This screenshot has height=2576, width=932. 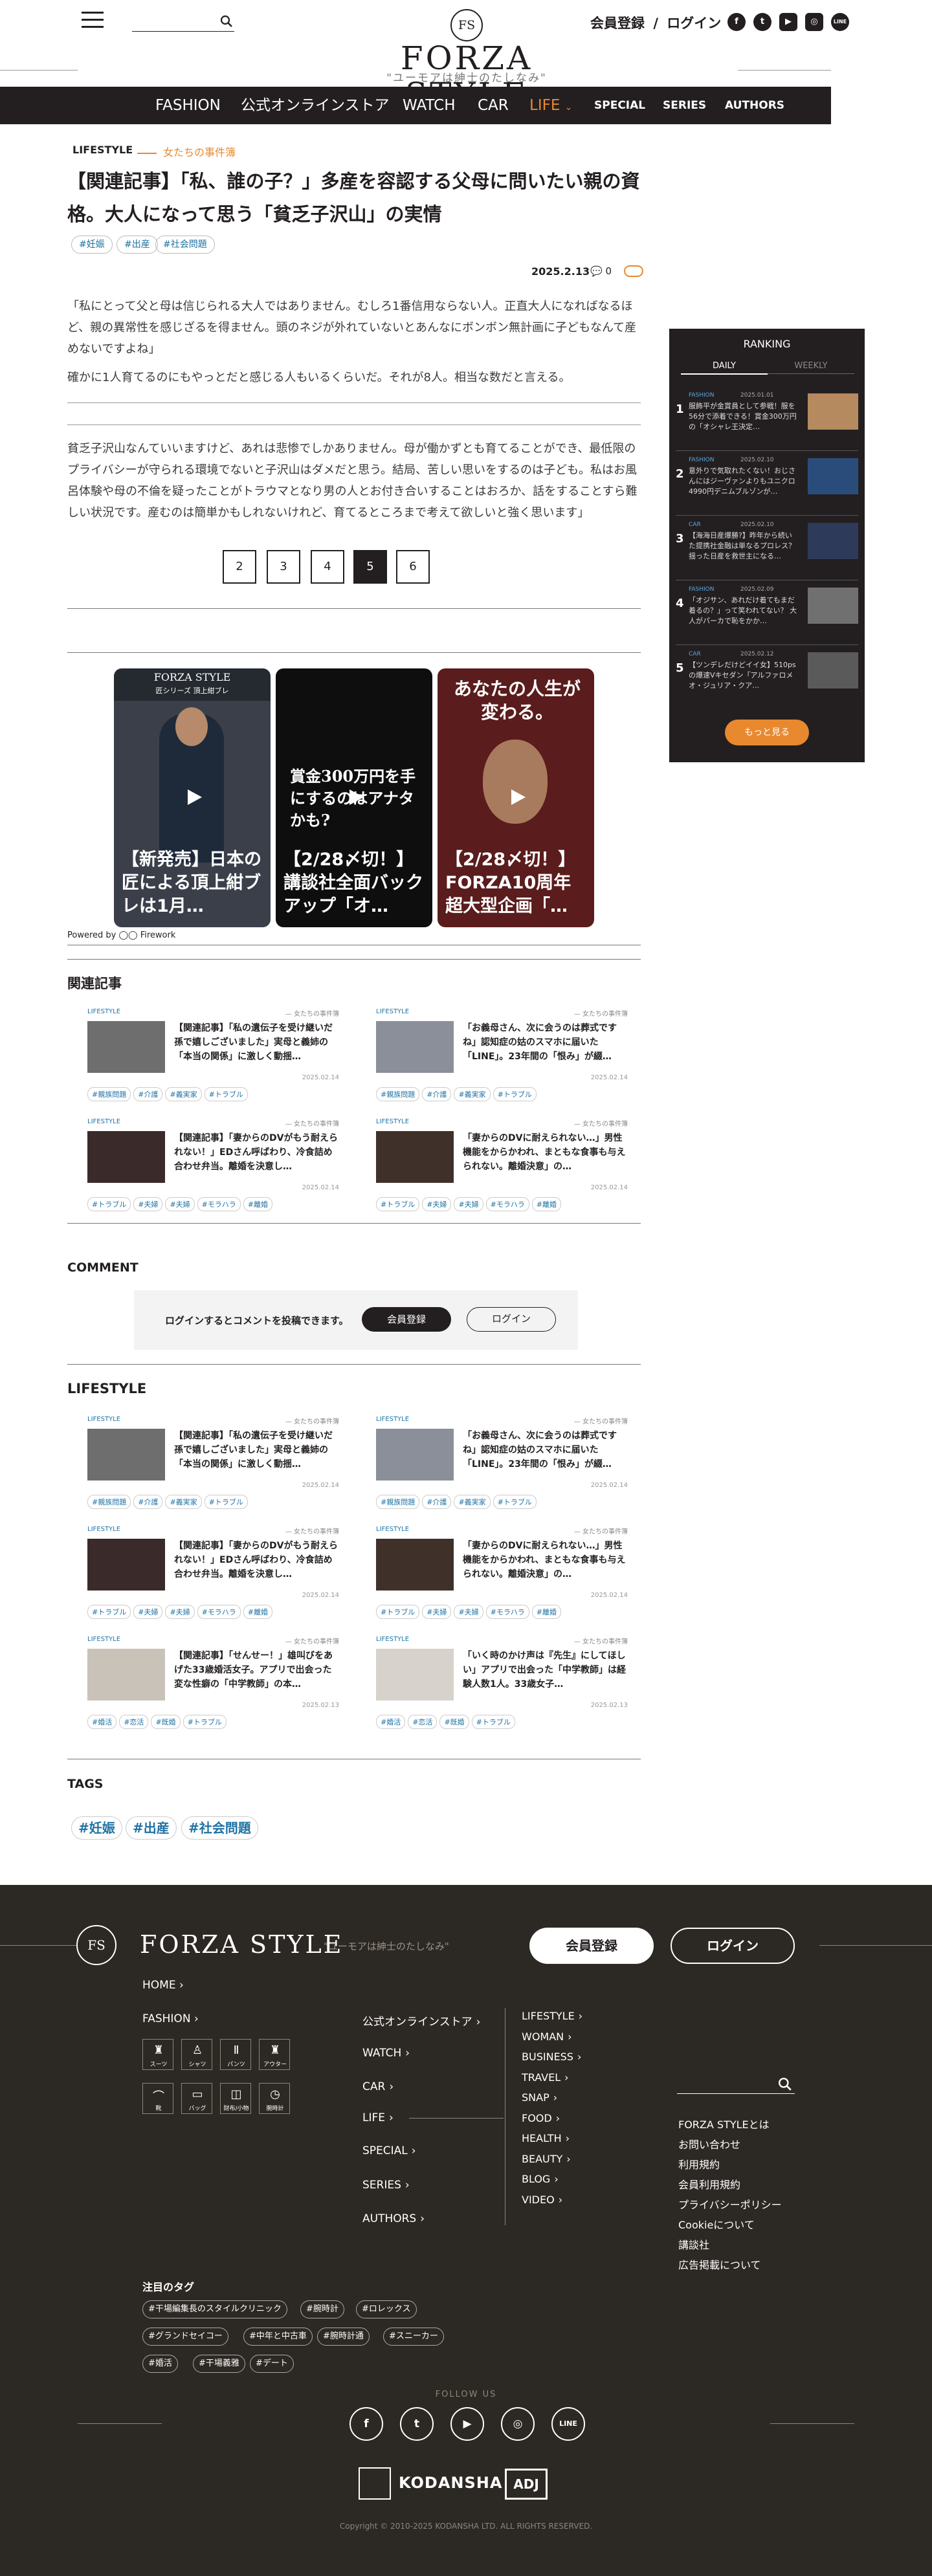 What do you see at coordinates (96, 1828) in the screenshot?
I see `tag-link: #妊娠` at bounding box center [96, 1828].